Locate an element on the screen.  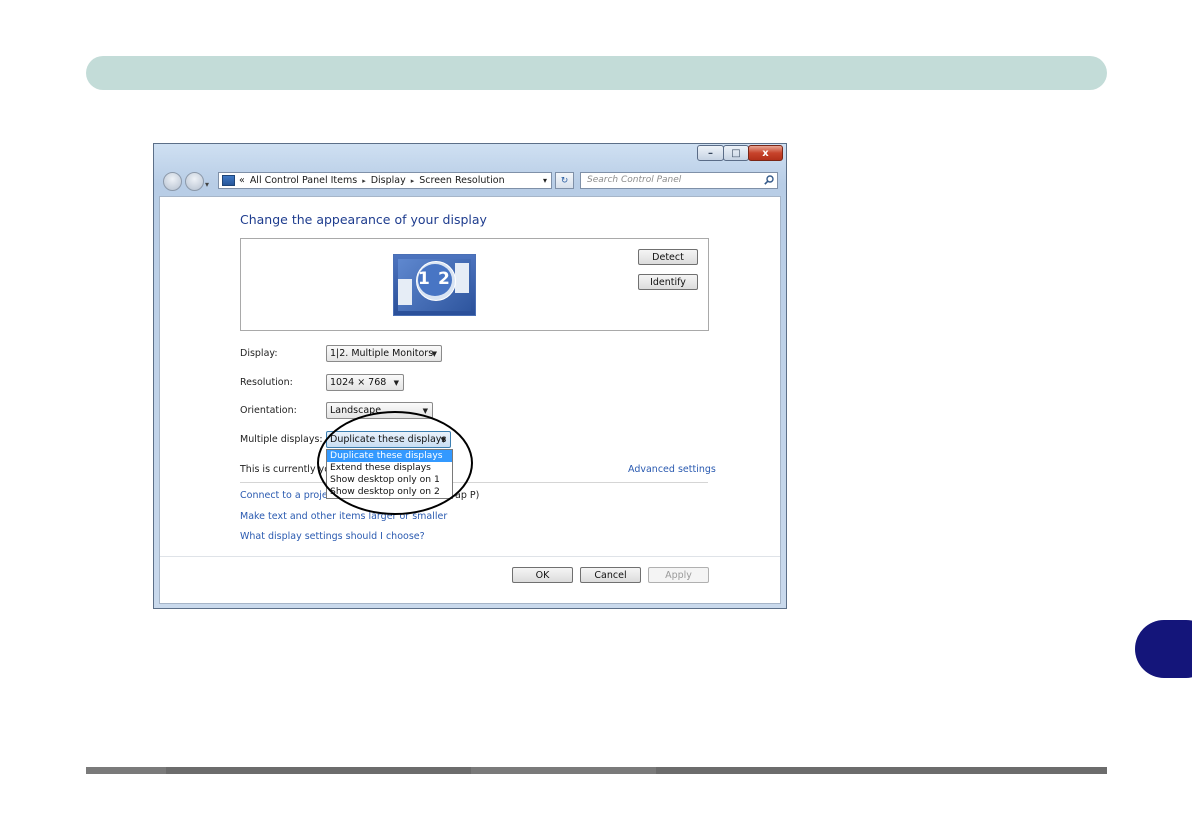
resolution-select: 1024 × 768 ▼ is located at coordinates (365, 382).